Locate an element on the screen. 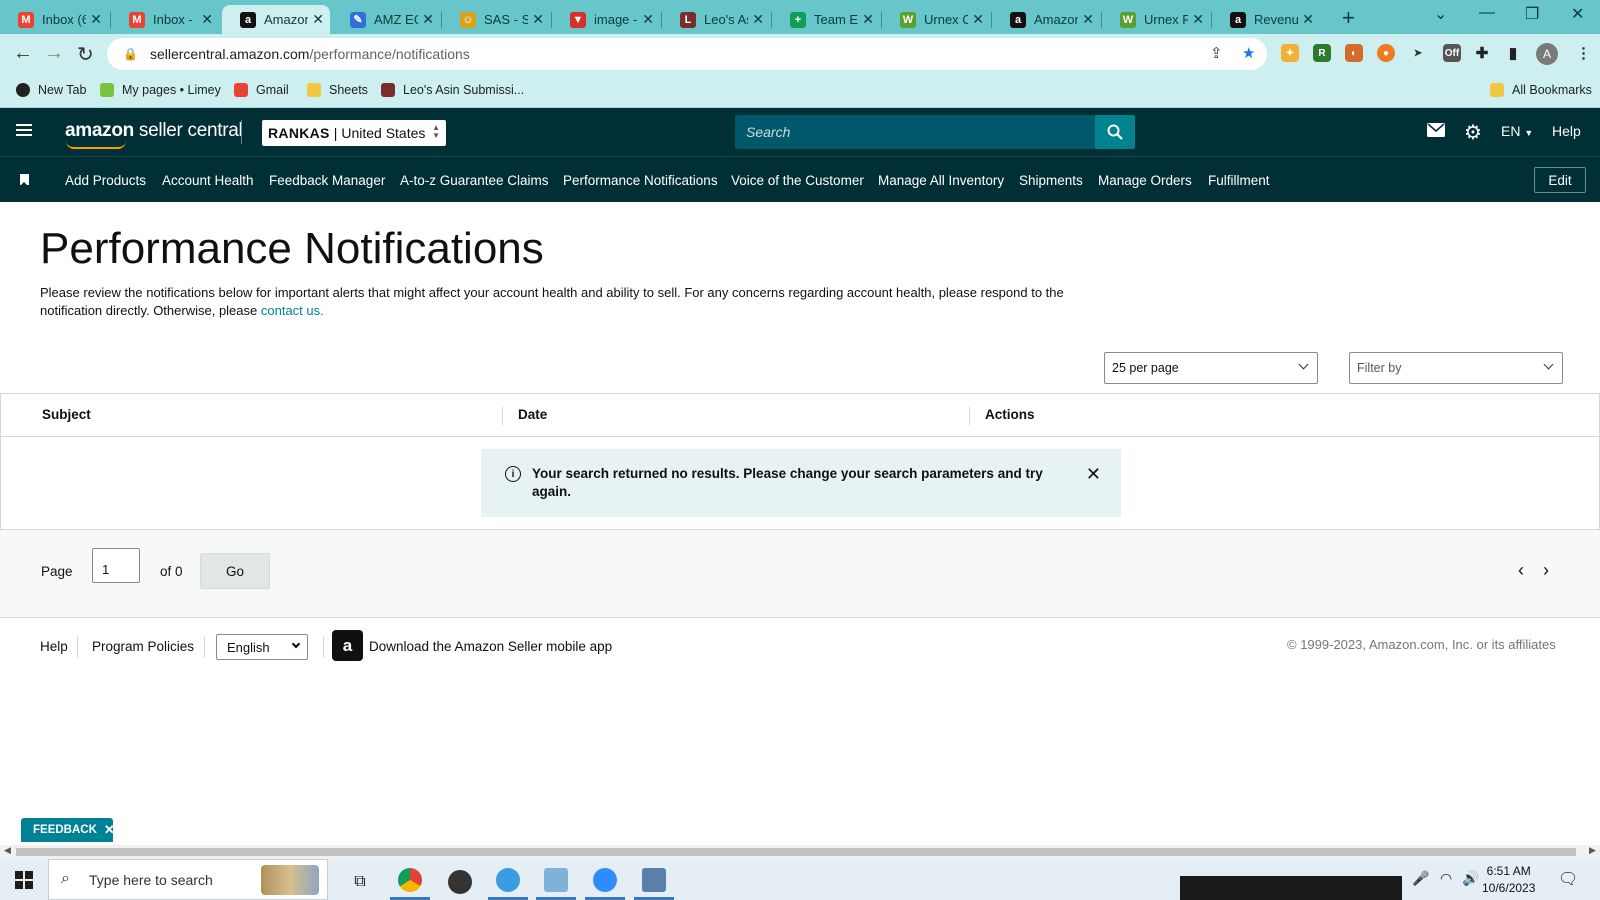 The width and height of the screenshot is (1600, 900). browser-tab: ✎ AMZ EC ✕ is located at coordinates (386, 19).